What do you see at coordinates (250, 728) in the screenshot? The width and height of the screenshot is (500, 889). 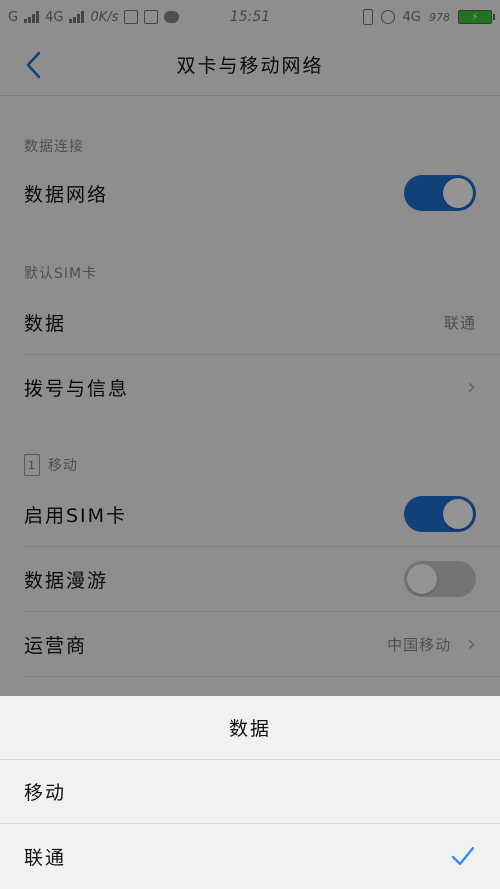 I see `sheet-title: 数据` at bounding box center [250, 728].